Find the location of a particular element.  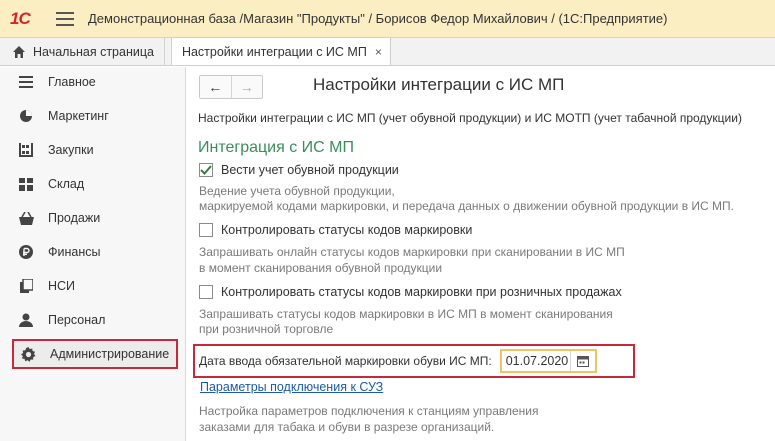

tab-integration-settings: Настройки интеграции с ИС МП × is located at coordinates (280, 51).